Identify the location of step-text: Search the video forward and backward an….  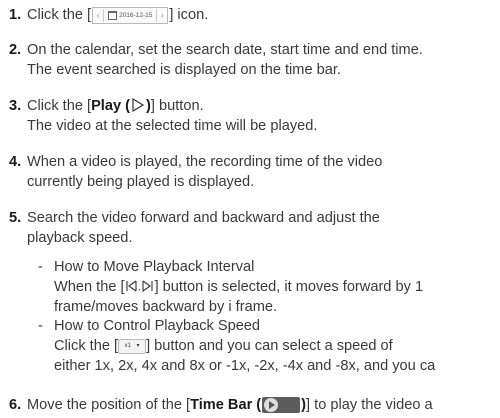
(203, 218).